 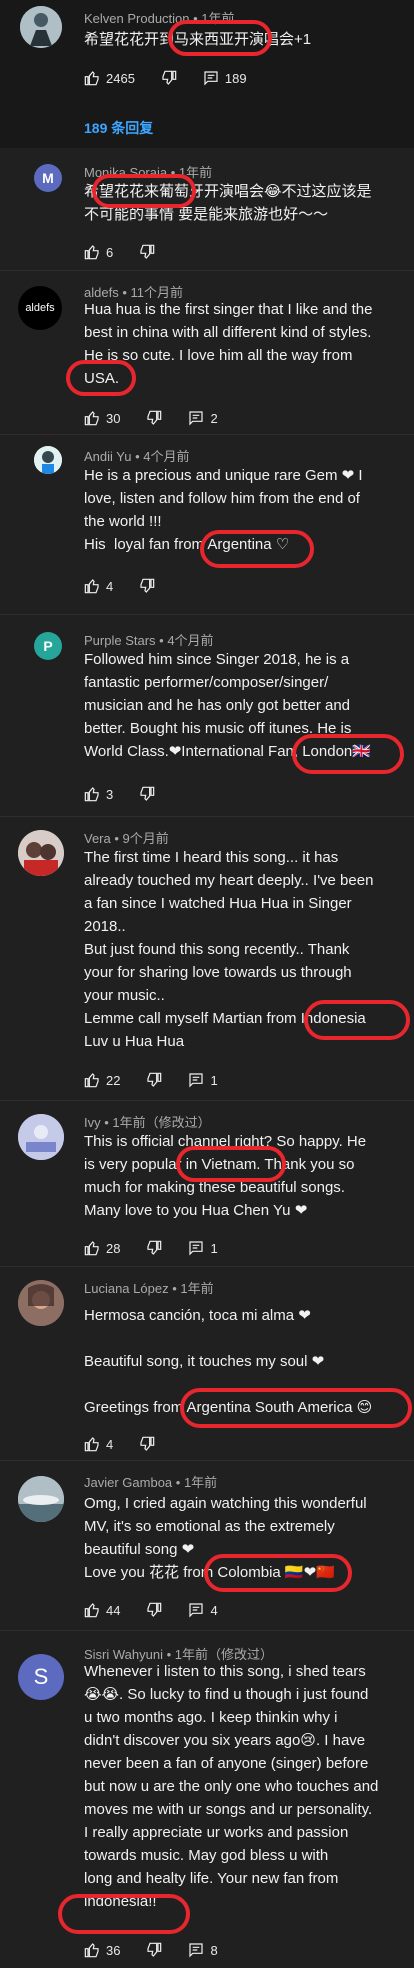 What do you see at coordinates (41, 1677) in the screenshot?
I see `avatar: S` at bounding box center [41, 1677].